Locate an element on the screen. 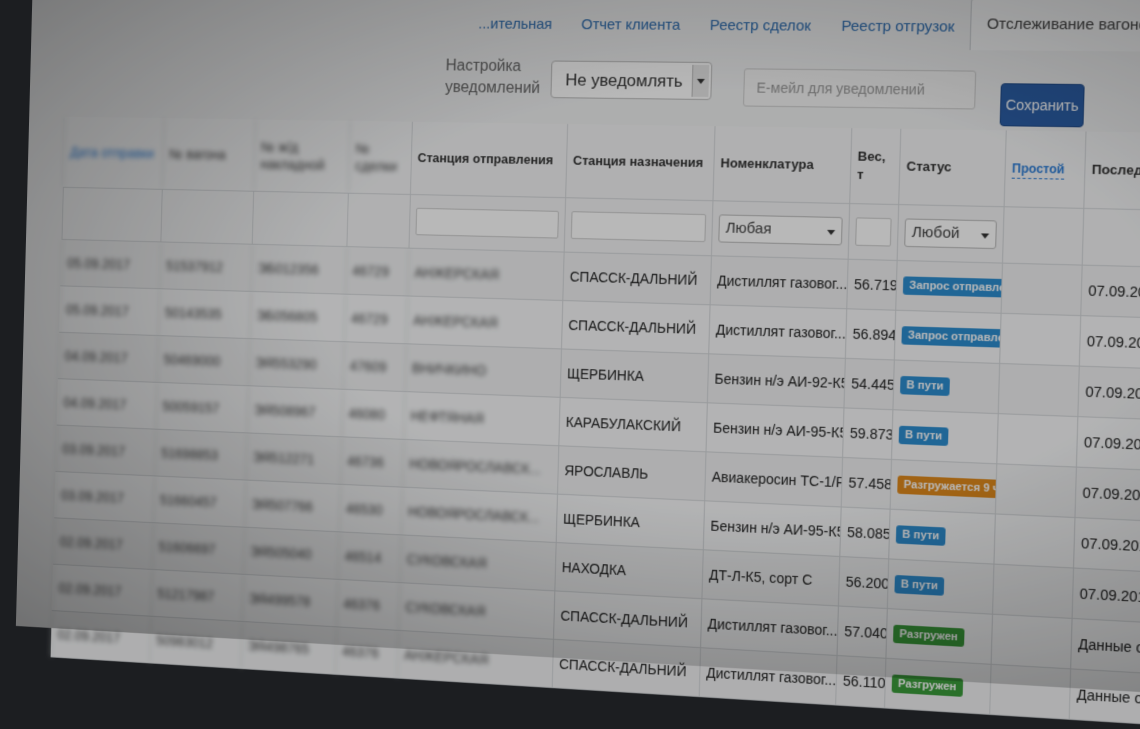  cell-invoice: ЭЯ499578 is located at coordinates (289, 600).